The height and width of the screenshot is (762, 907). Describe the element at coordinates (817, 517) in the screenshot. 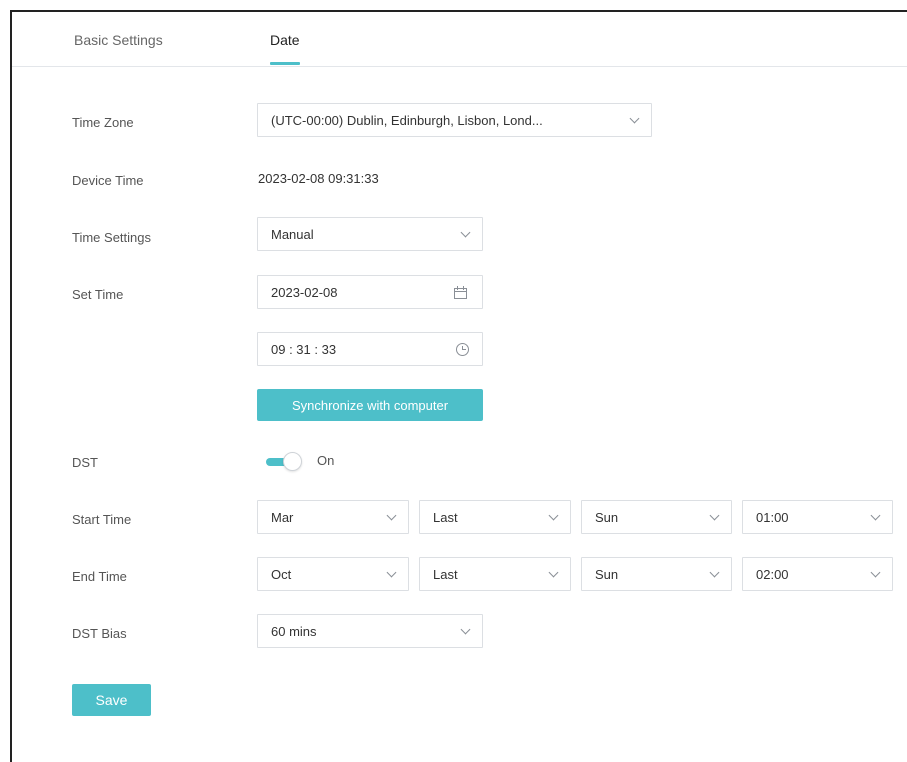

I see `start-hour-select: 01:00` at that location.